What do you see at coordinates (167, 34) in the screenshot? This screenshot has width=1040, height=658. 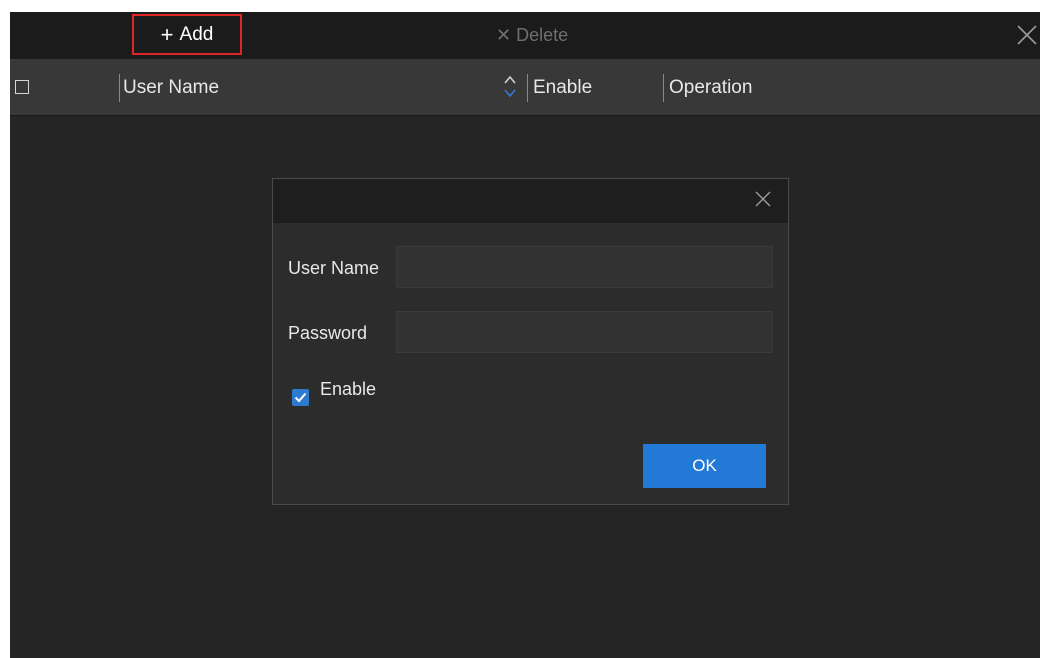 I see `plus-icon: +` at bounding box center [167, 34].